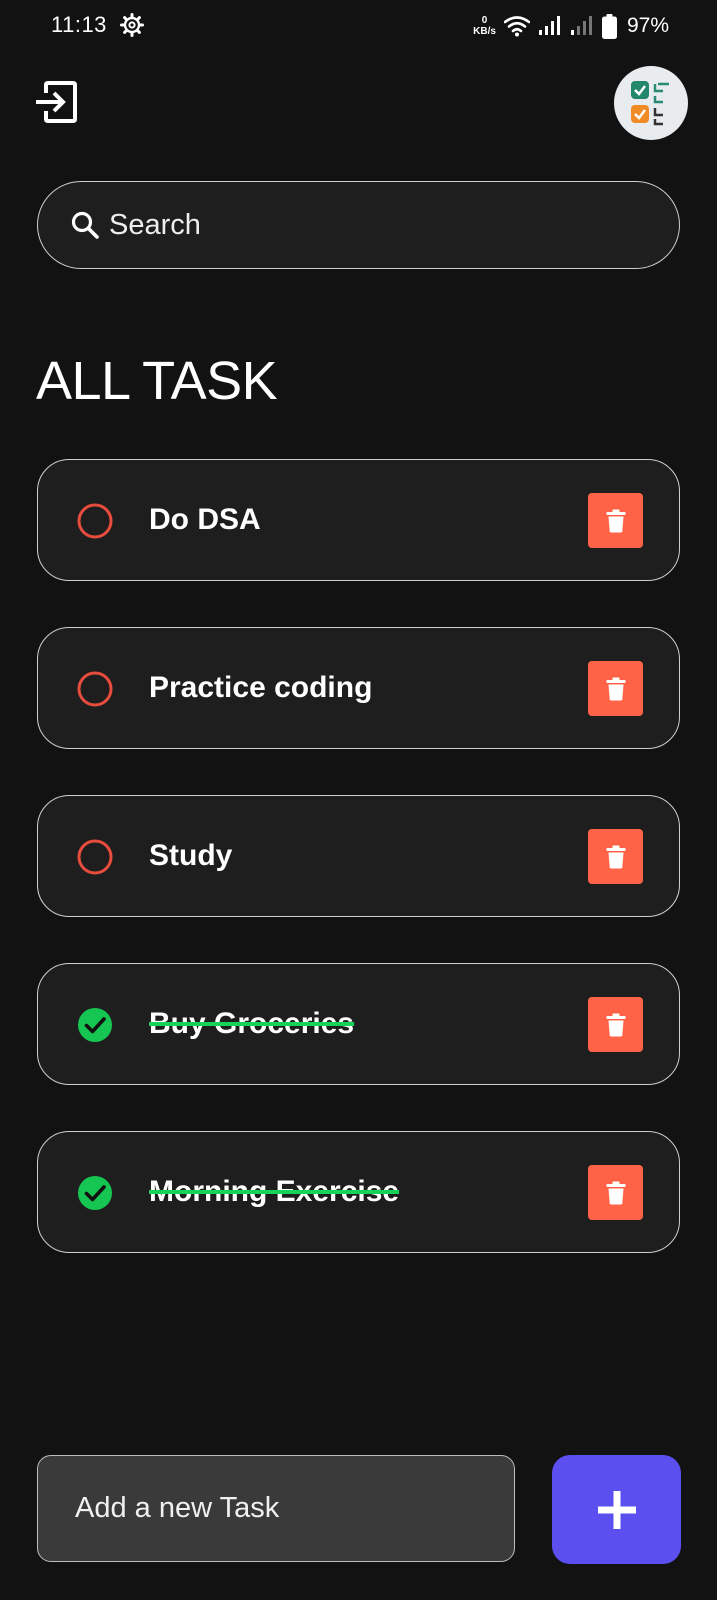 Image resolution: width=717 pixels, height=1600 pixels. What do you see at coordinates (205, 519) in the screenshot?
I see `task-title: Do DSA` at bounding box center [205, 519].